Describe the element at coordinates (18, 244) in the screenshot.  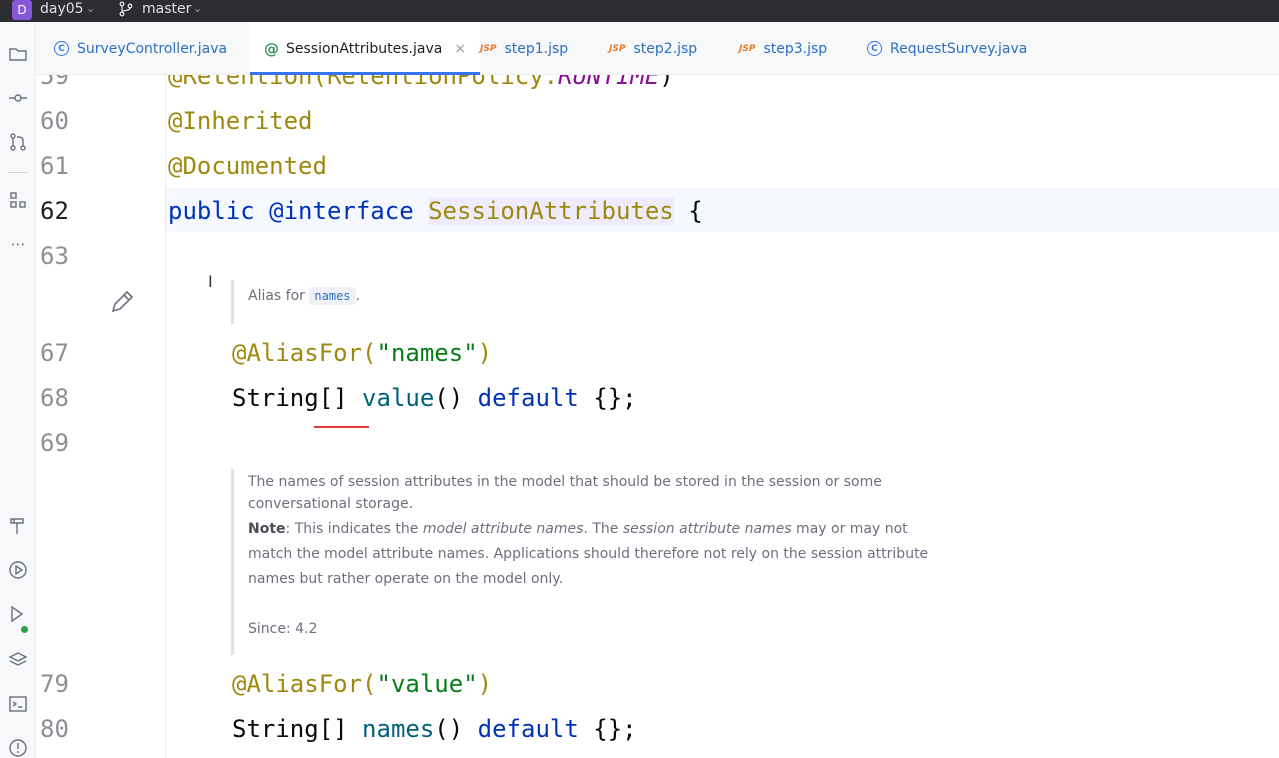
I see `more-icon: ⋯` at that location.